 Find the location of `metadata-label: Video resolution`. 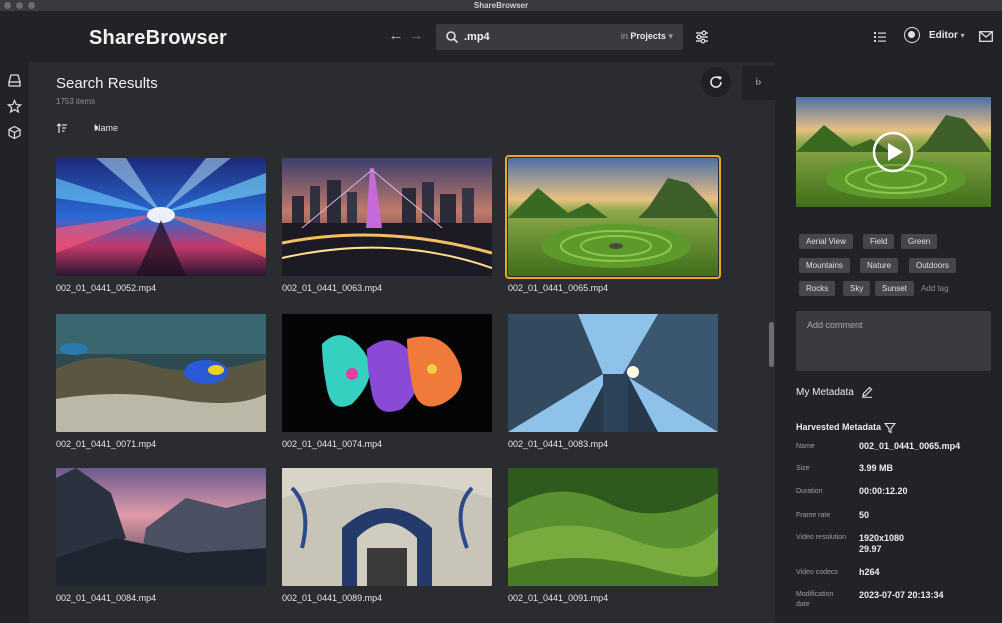

metadata-label: Video resolution is located at coordinates (821, 537).